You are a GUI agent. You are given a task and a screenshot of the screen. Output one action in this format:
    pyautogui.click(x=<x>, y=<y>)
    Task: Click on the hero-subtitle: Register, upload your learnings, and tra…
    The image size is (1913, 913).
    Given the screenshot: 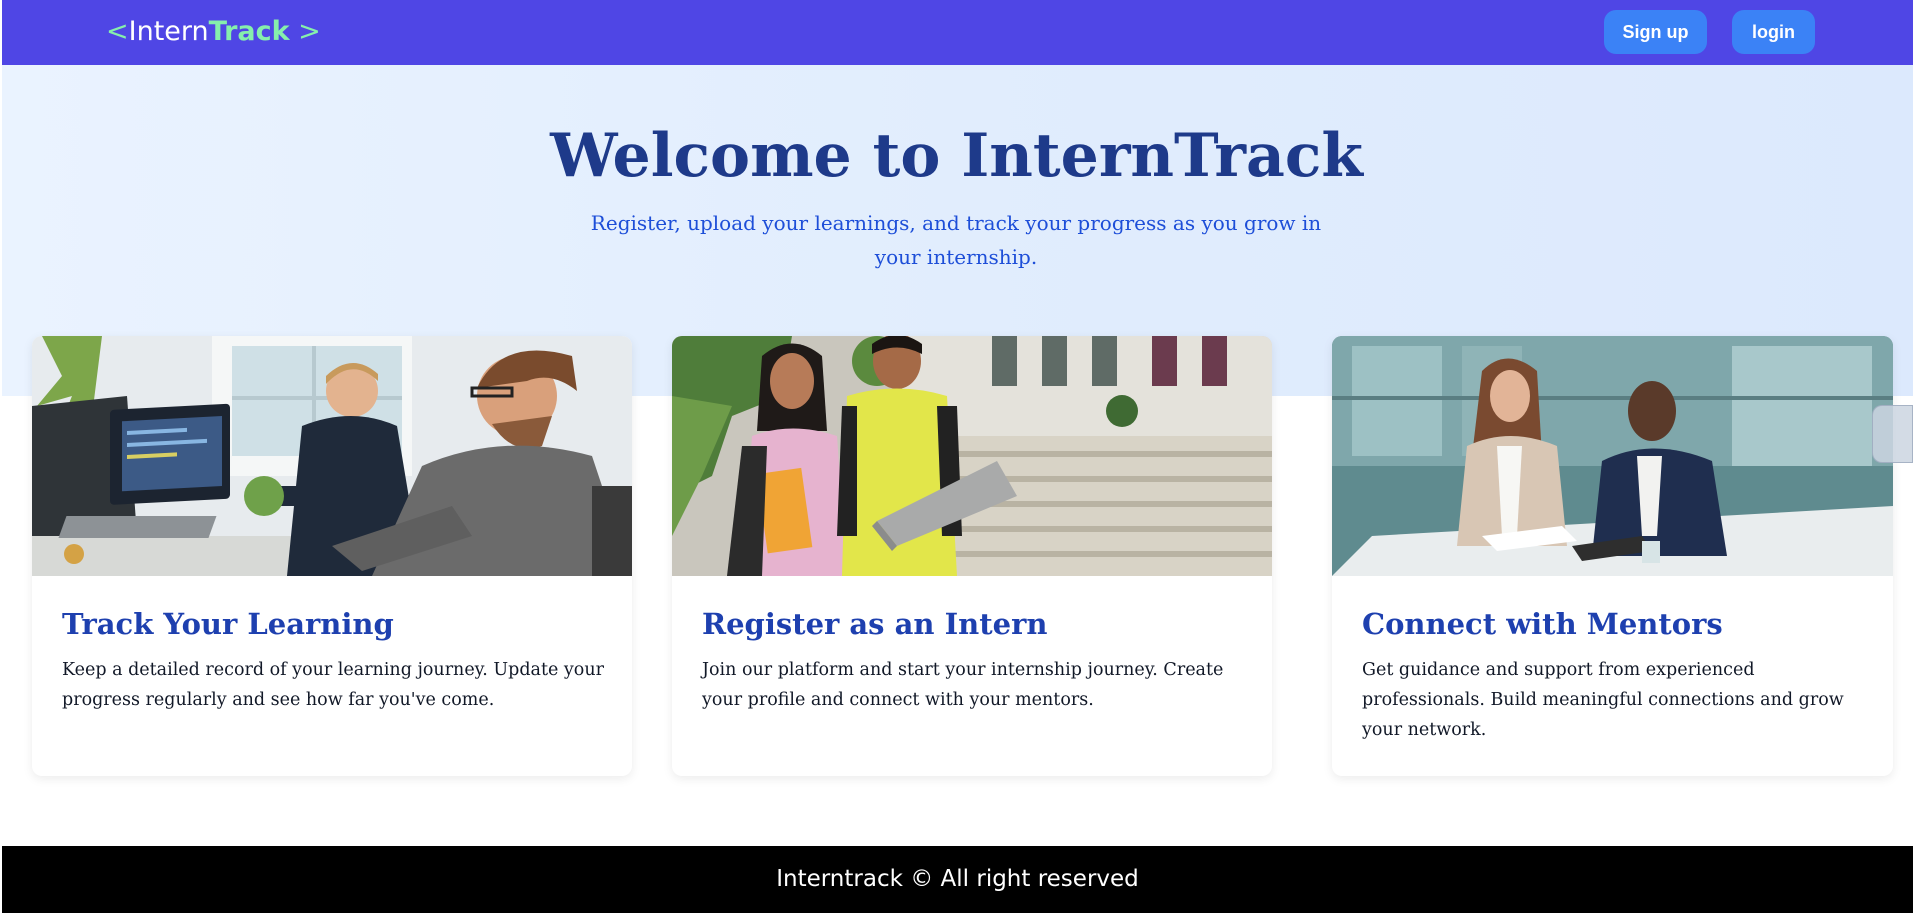 What is the action you would take?
    pyautogui.click(x=956, y=240)
    